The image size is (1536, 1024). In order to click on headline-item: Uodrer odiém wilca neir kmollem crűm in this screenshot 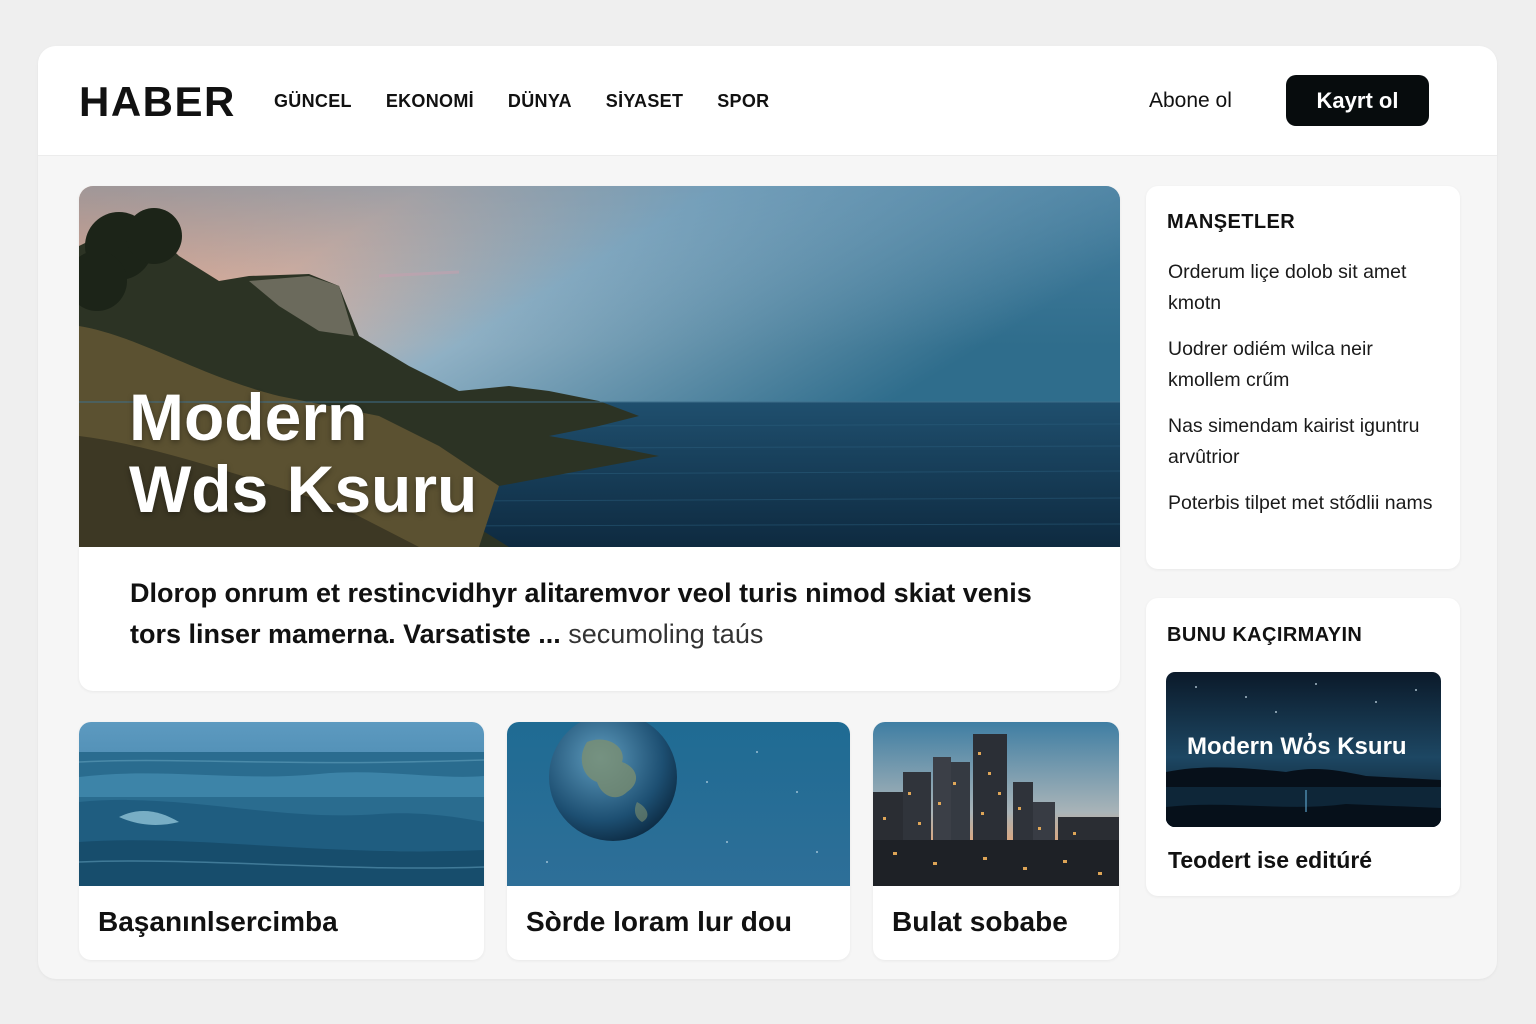, I will do `click(1305, 365)`.